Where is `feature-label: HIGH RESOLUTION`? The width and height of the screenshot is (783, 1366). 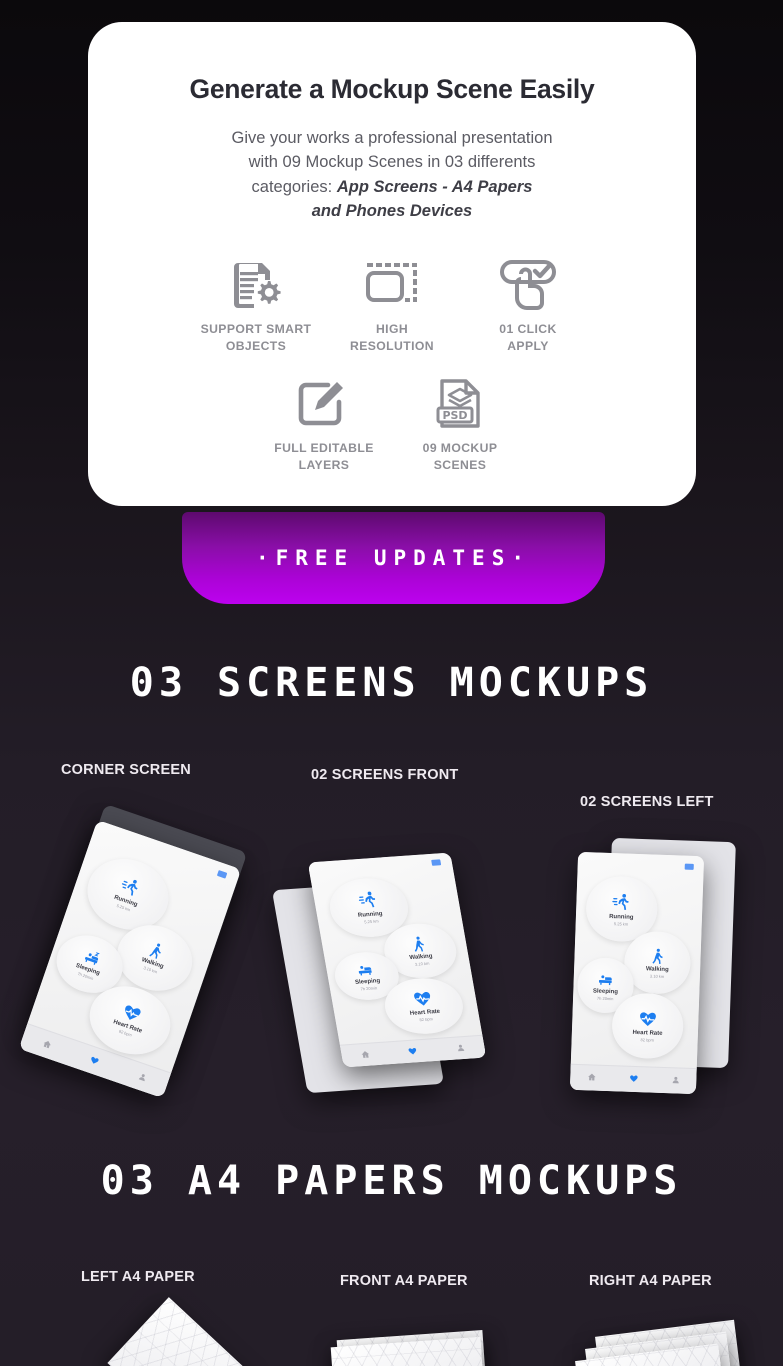
feature-label: HIGH RESOLUTION is located at coordinates (392, 337).